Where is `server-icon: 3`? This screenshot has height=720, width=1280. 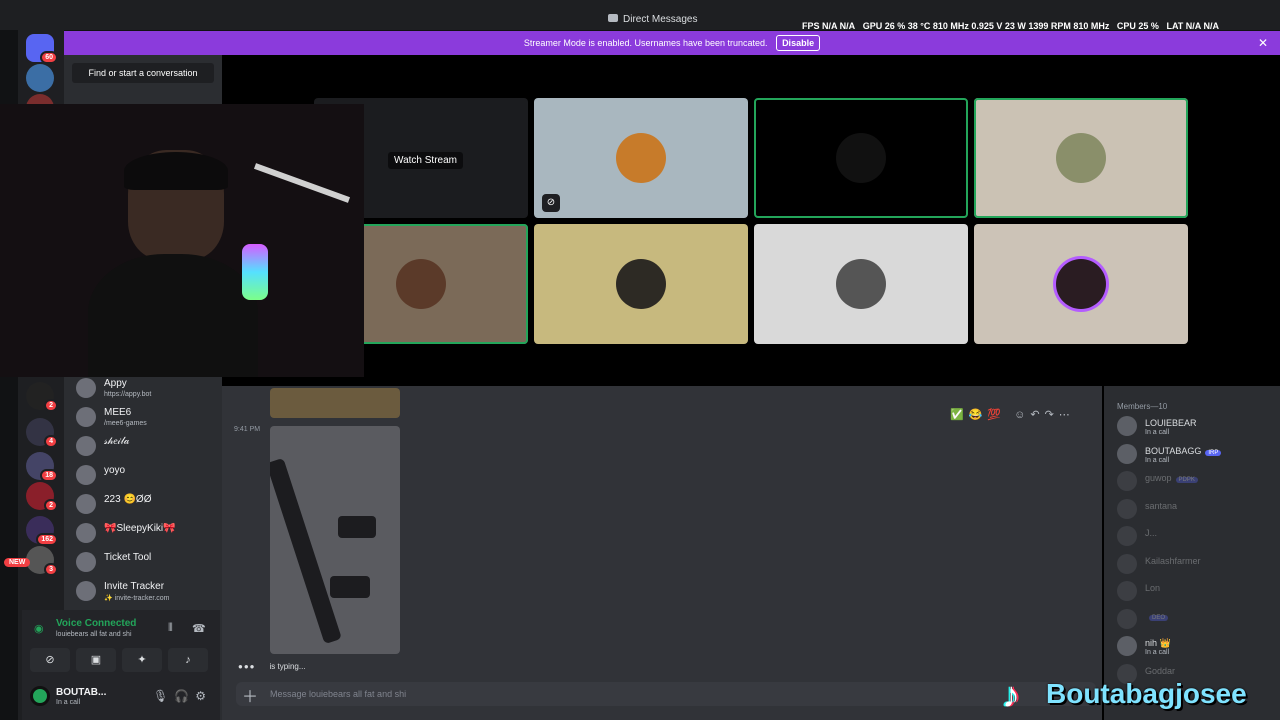
server-icon: 3 is located at coordinates (42, 561).